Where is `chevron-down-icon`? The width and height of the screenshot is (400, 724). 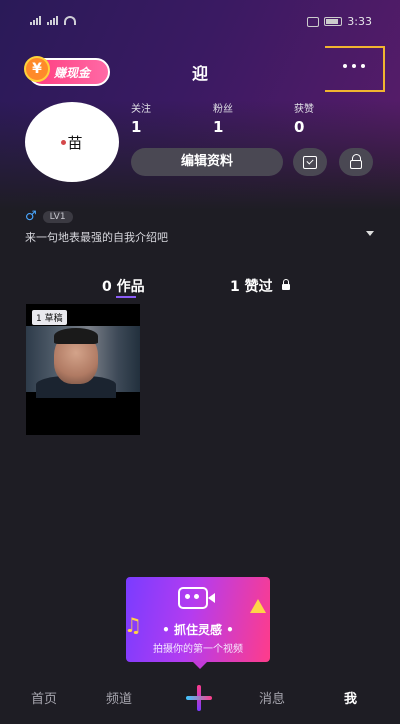
chevron-down-icon is located at coordinates (370, 233).